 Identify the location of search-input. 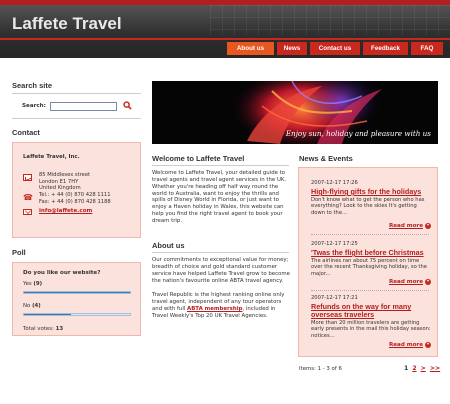
(83, 106).